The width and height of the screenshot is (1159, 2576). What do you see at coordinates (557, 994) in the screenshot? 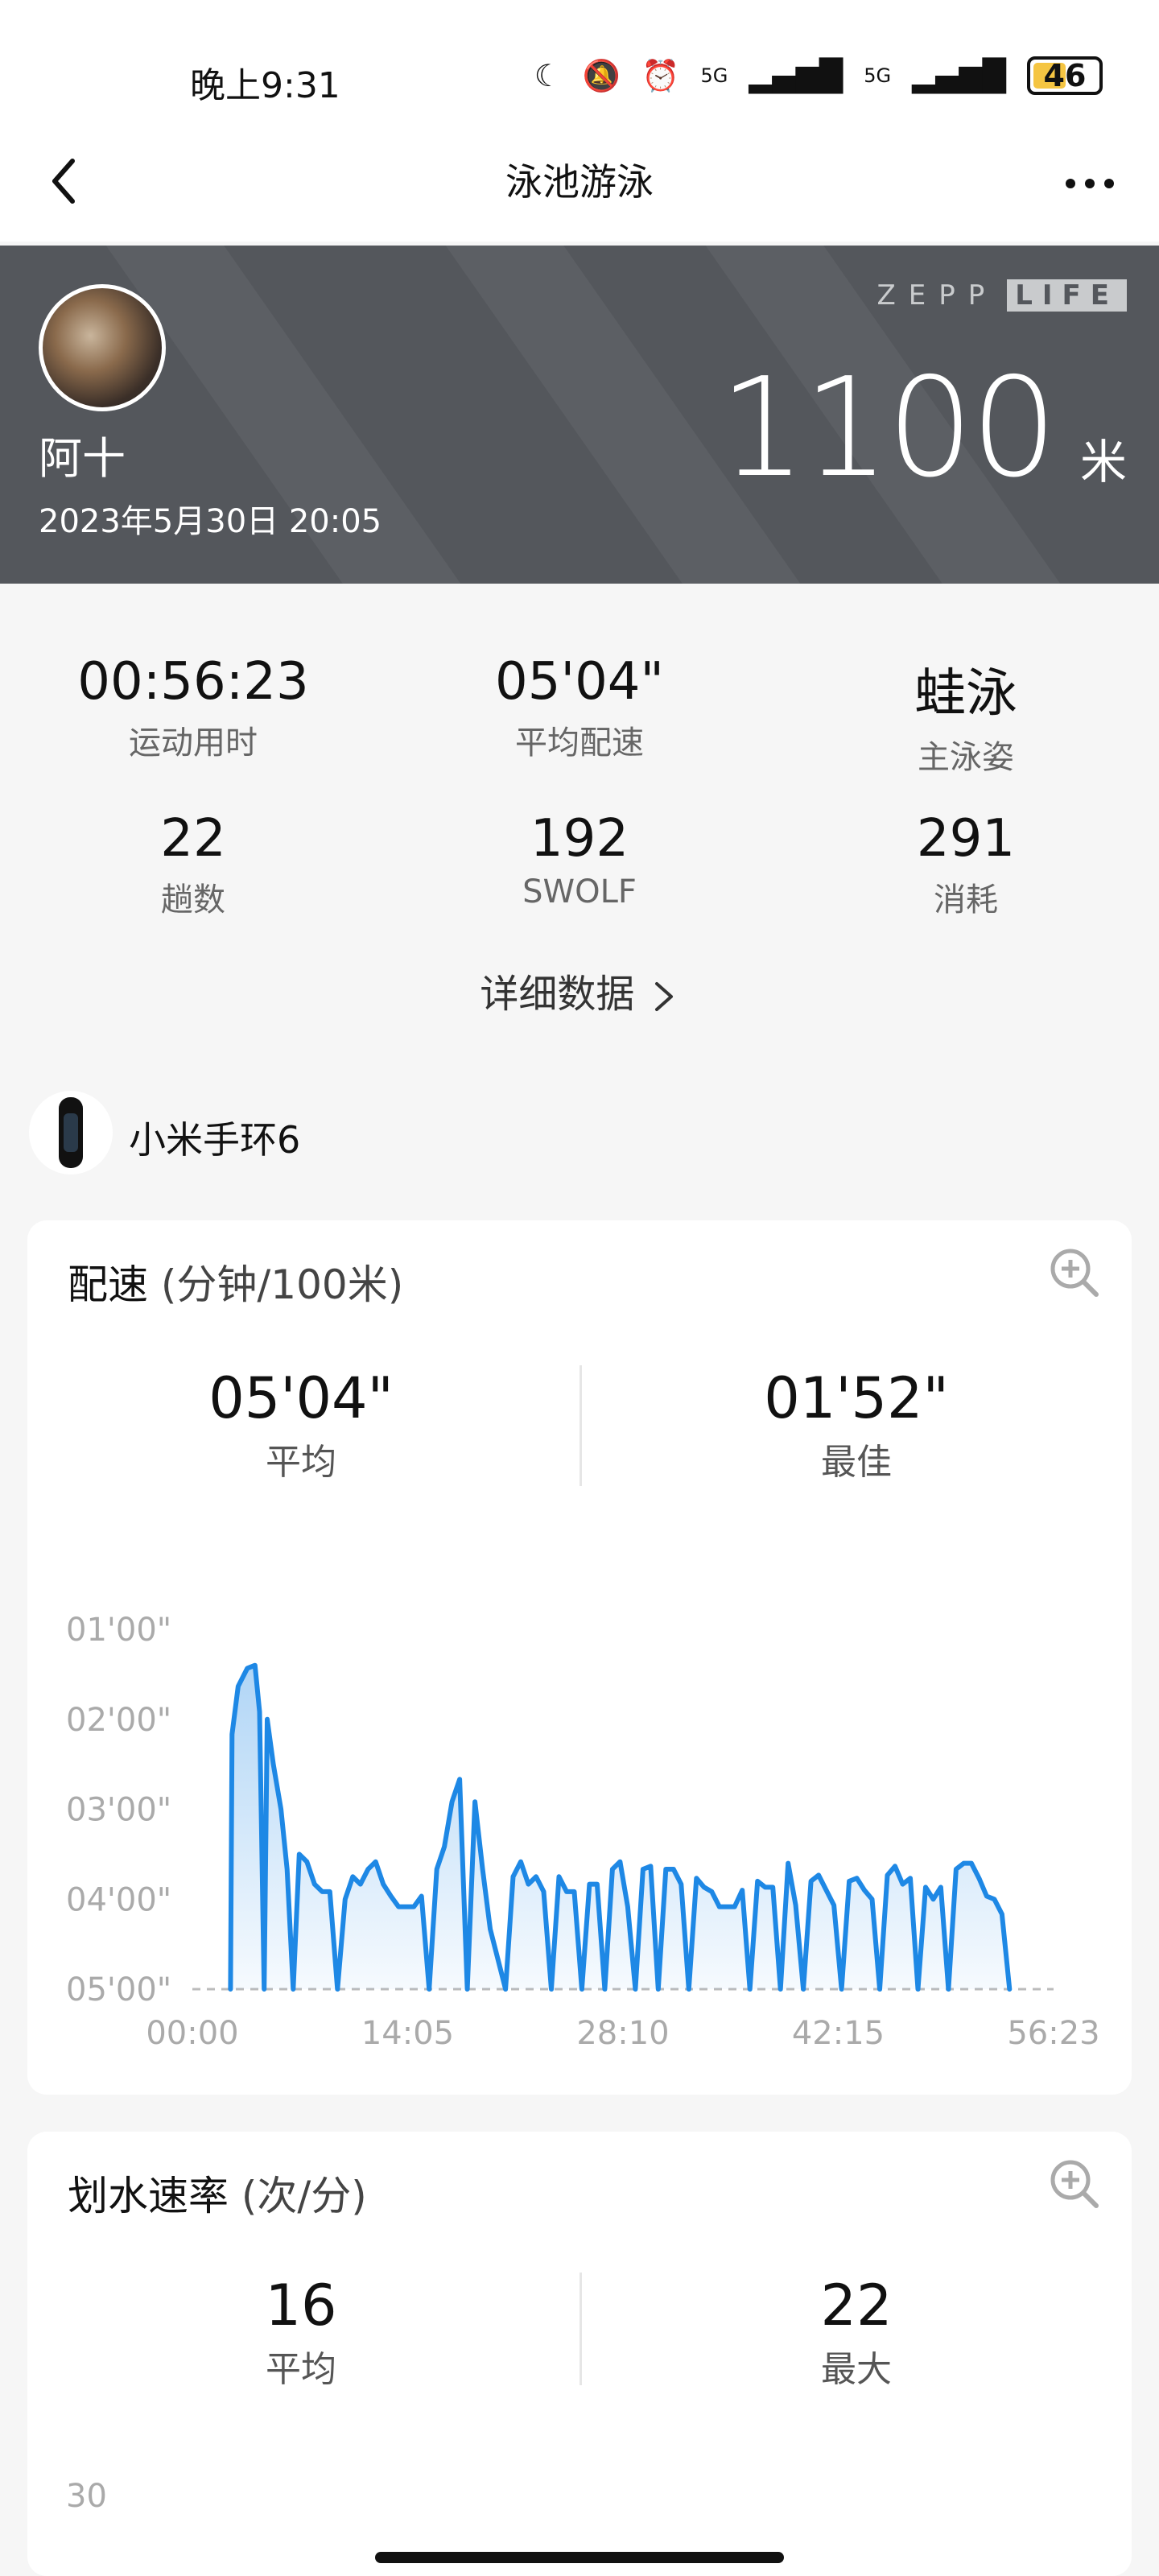
I see `detail-link-label: 详细数据` at bounding box center [557, 994].